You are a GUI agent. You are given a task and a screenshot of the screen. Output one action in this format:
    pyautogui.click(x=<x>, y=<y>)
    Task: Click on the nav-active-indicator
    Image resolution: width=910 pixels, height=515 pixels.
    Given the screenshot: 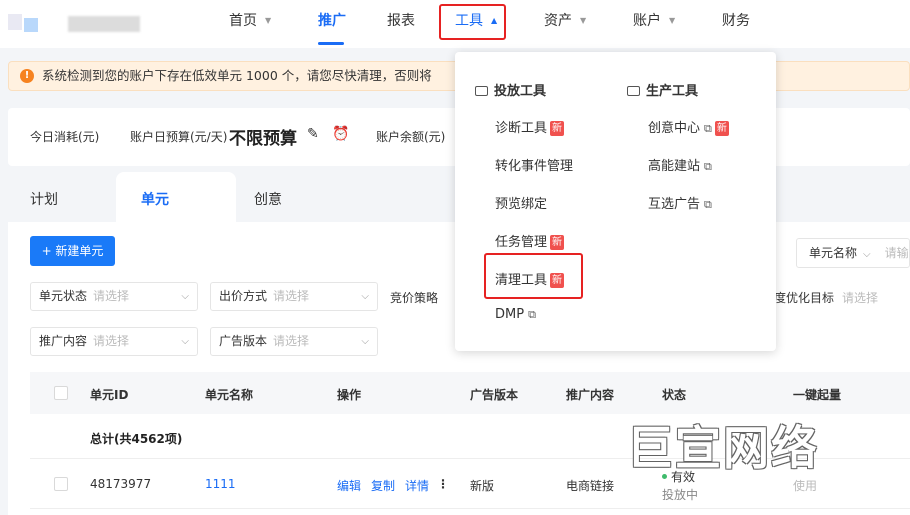 What is the action you would take?
    pyautogui.click(x=331, y=43)
    